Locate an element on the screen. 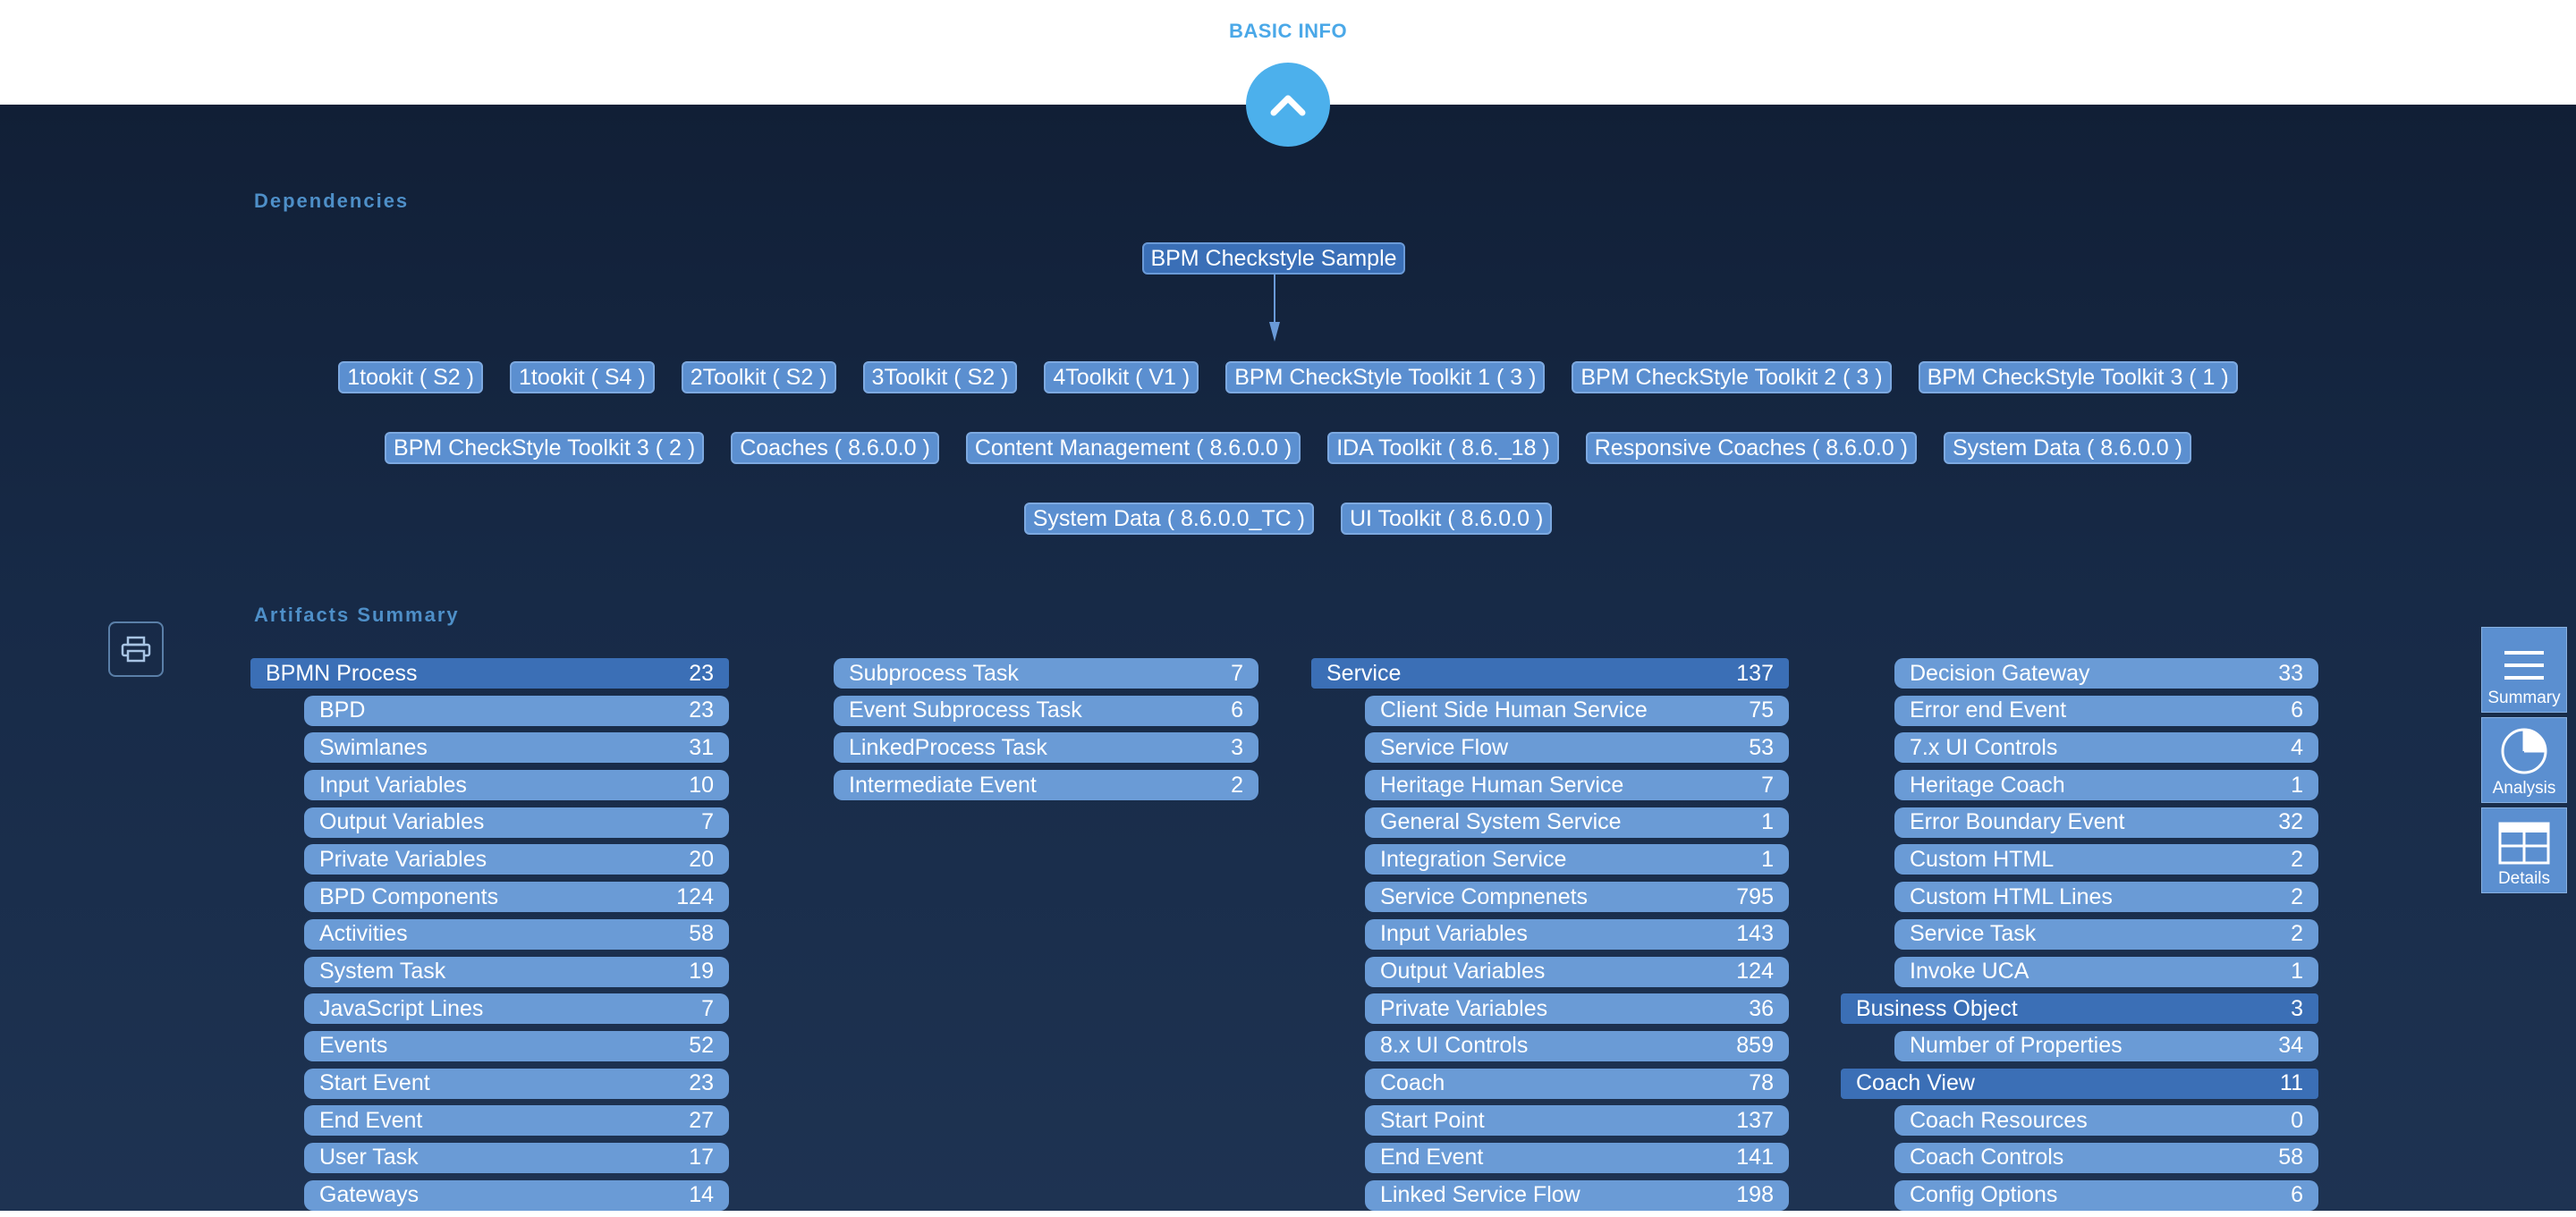  artifact-row: Error end Event 6 is located at coordinates (2106, 710).